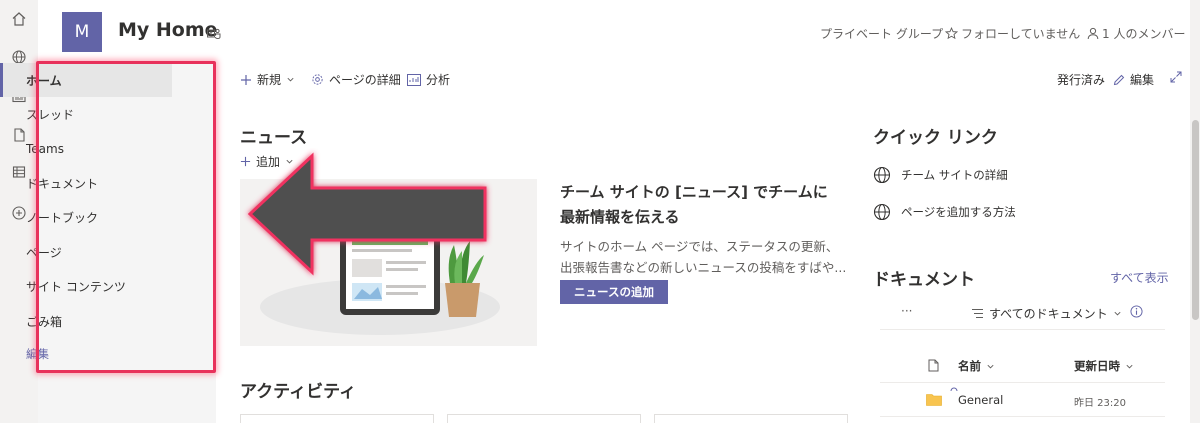  I want to click on teams-icon, so click(214, 34).